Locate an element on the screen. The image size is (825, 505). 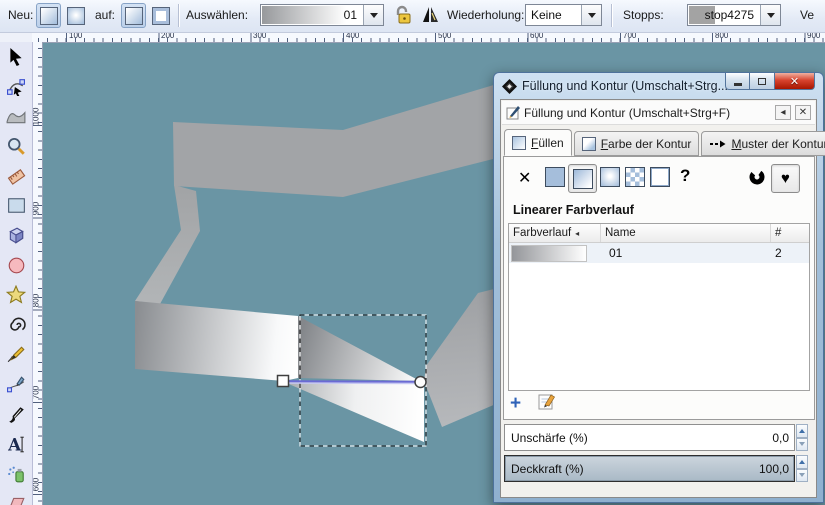
gradient-list-footer: + is located at coordinates (533, 403).